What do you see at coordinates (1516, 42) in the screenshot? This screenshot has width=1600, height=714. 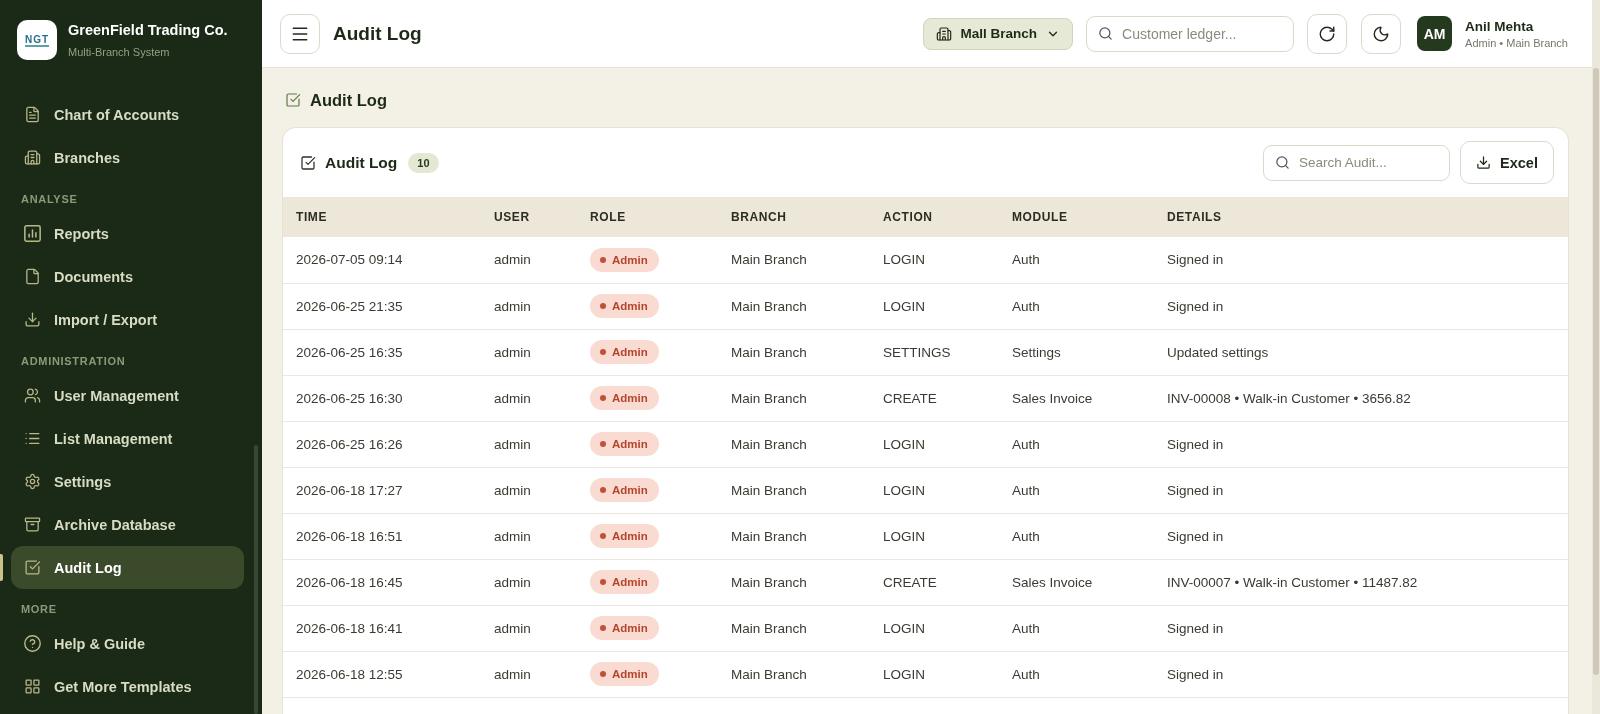 I see `user-role: Admin • Main Branch` at bounding box center [1516, 42].